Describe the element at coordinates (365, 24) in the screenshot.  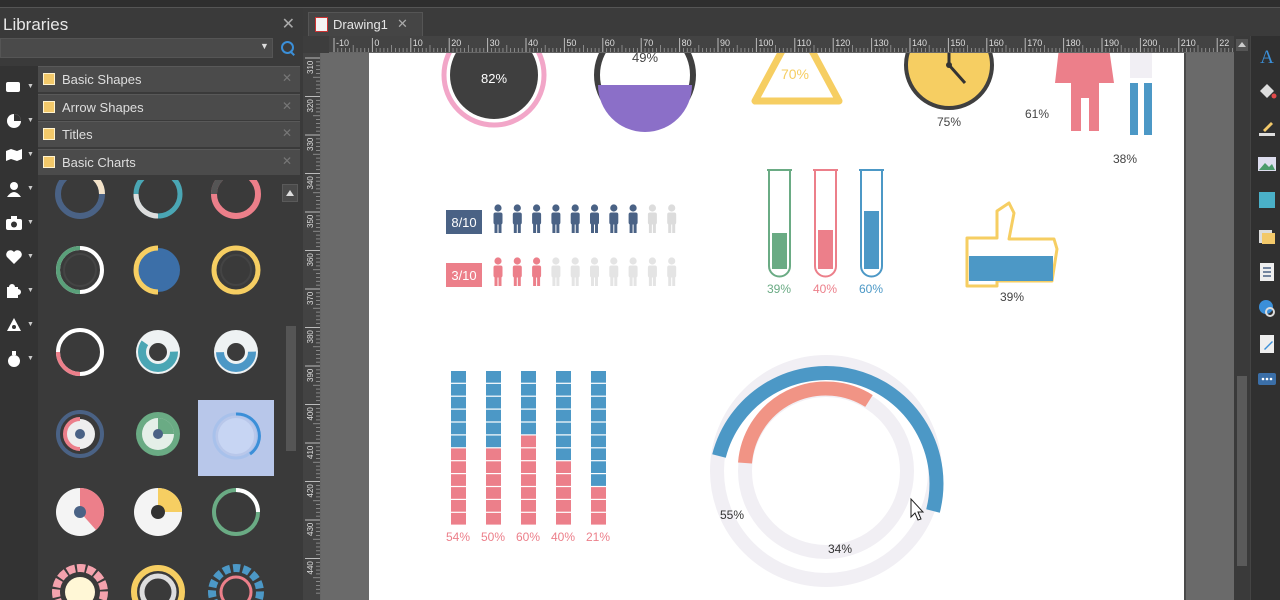
I see `tab-drawing1: Drawing1 ✕` at that location.